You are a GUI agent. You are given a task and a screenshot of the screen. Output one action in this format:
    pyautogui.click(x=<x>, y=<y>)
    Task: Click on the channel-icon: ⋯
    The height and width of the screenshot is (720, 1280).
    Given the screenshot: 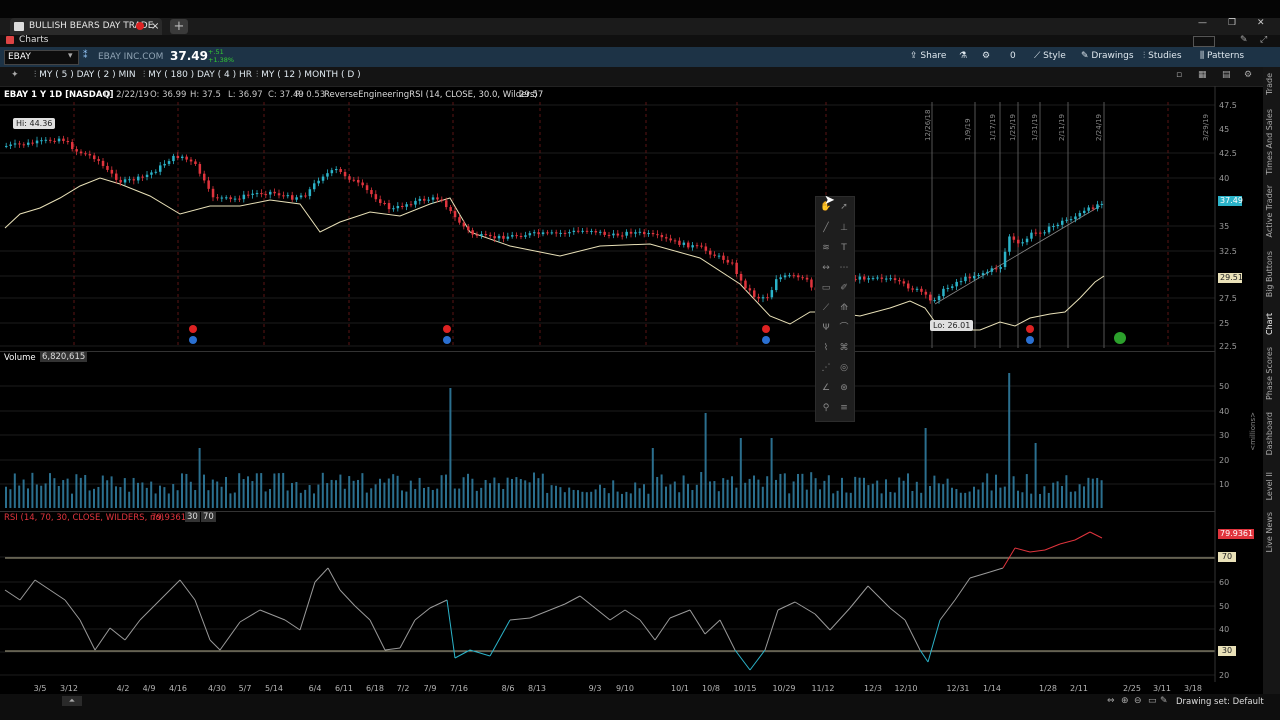 What is the action you would take?
    pyautogui.click(x=844, y=268)
    